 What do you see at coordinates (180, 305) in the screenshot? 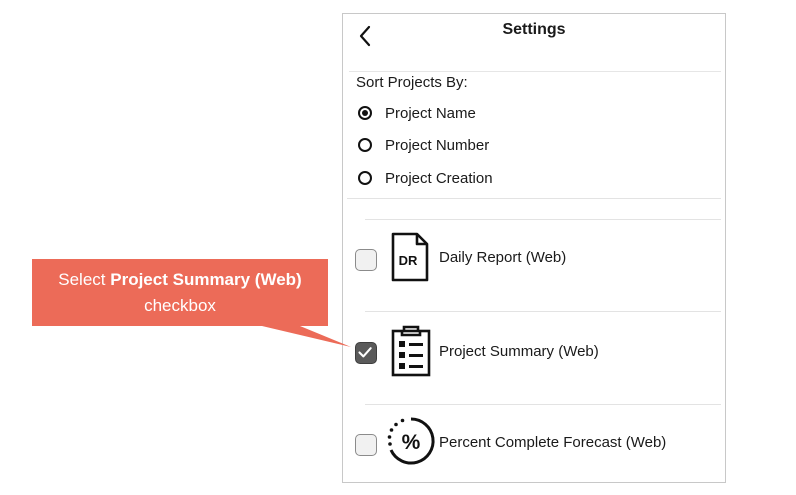
I see `callout-line-2: checkbox` at bounding box center [180, 305].